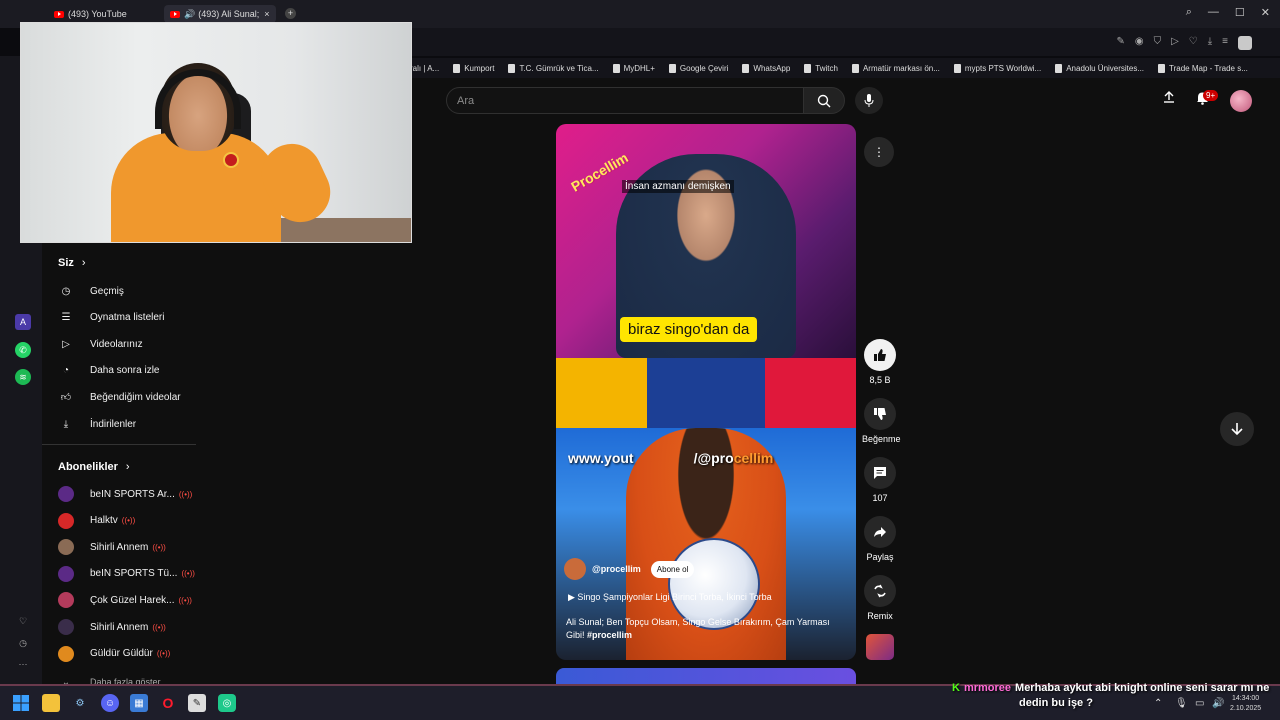  Describe the element at coordinates (880, 532) in the screenshot. I see `share-icon` at that location.